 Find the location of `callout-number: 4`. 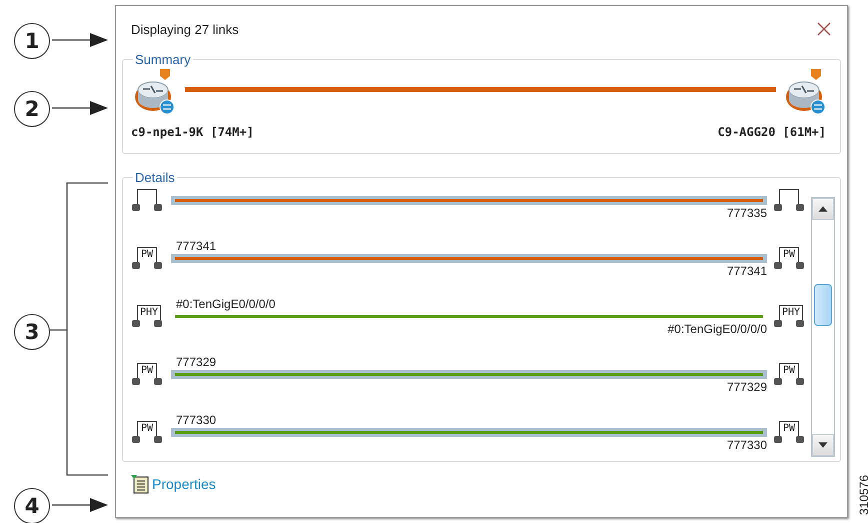

callout-number: 4 is located at coordinates (32, 505).